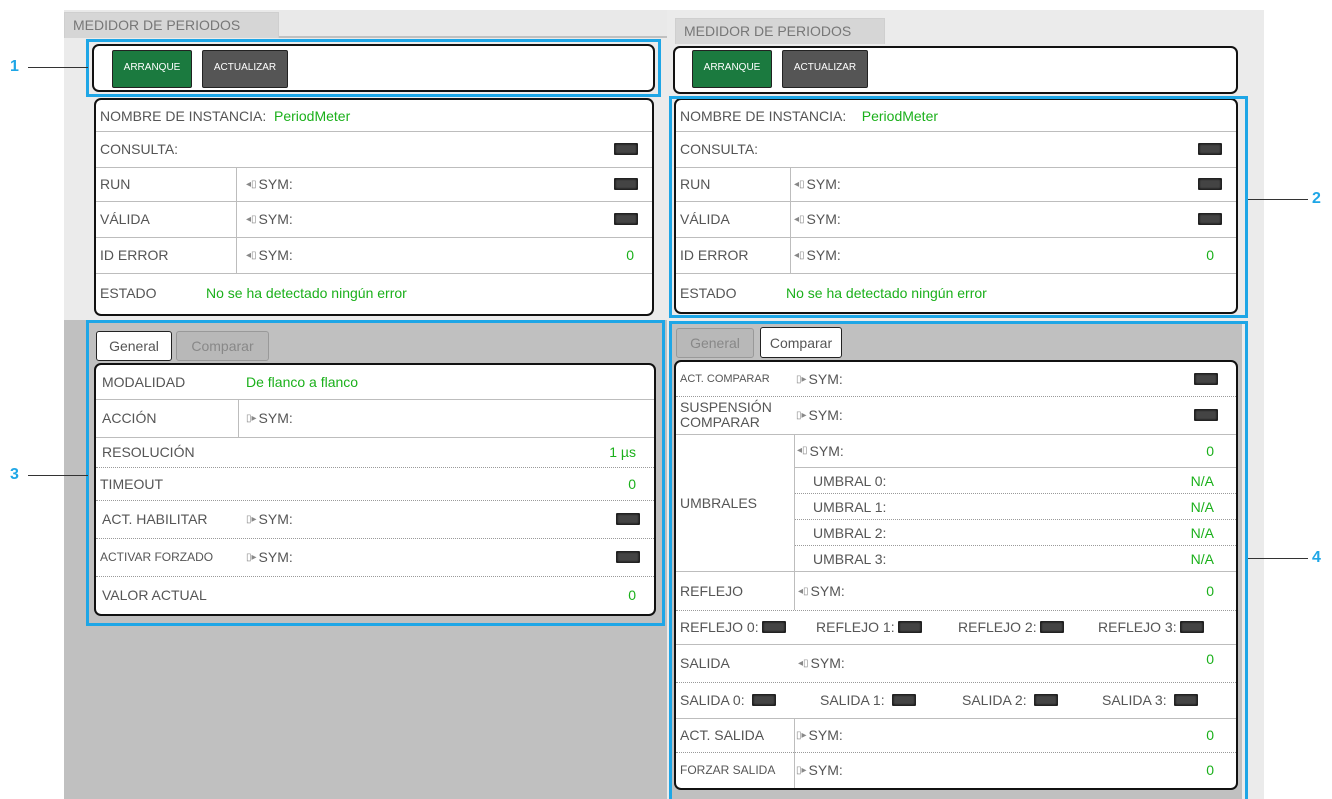 The height and width of the screenshot is (799, 1332). What do you see at coordinates (14, 66) in the screenshot?
I see `callout-1-number: 1` at bounding box center [14, 66].